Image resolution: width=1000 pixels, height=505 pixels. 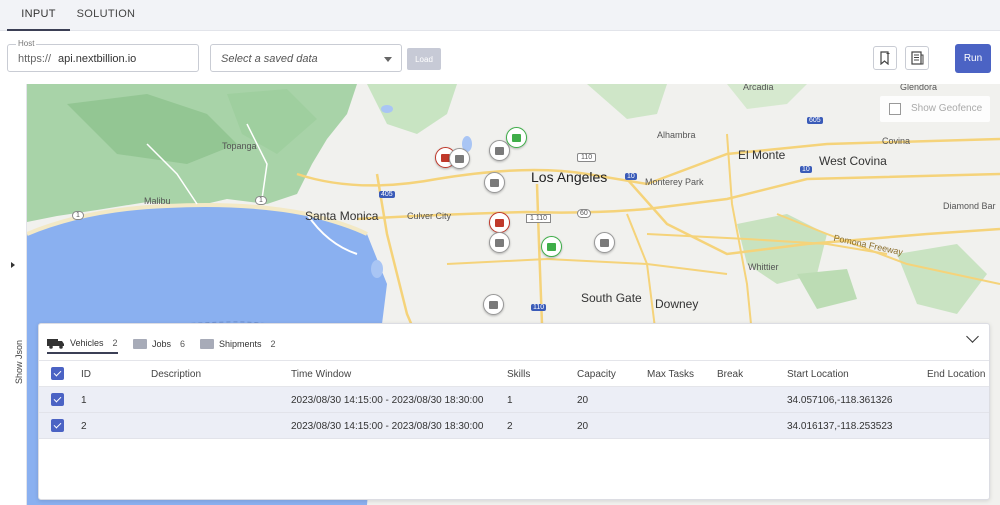 What do you see at coordinates (115, 343) in the screenshot?
I see `tab-vehicles-count: 2` at bounding box center [115, 343].